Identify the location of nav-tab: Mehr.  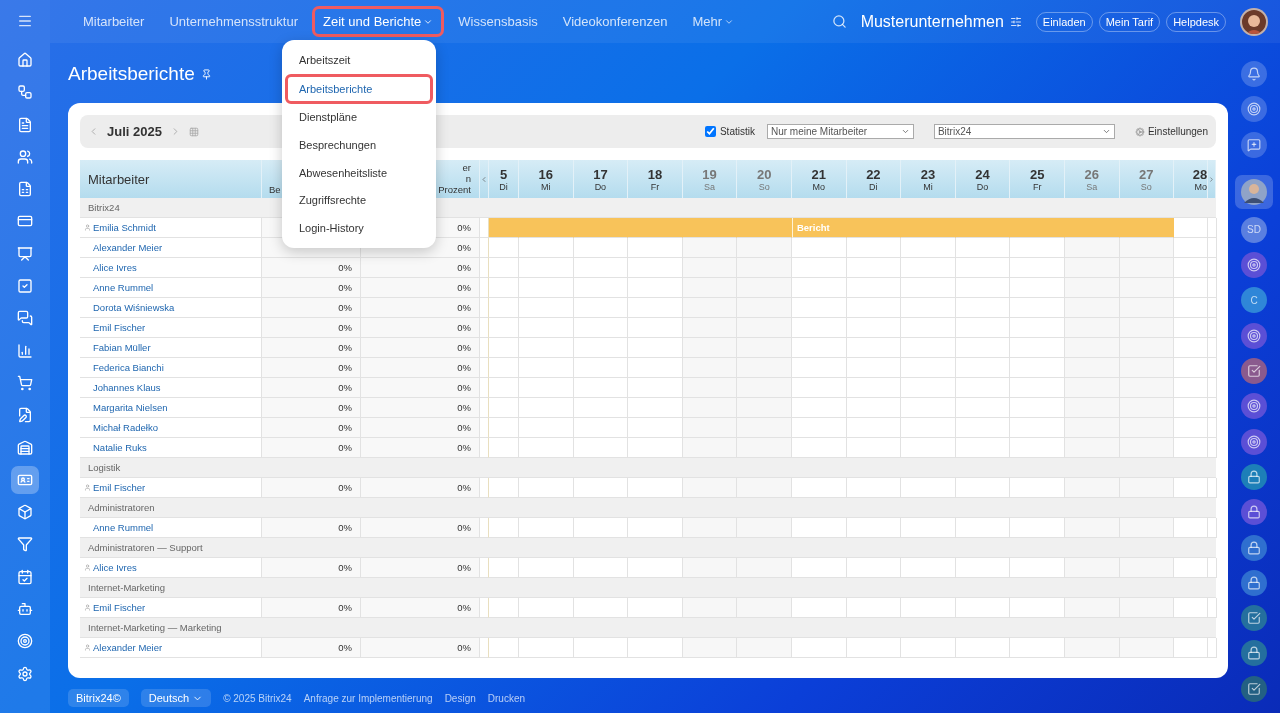
(713, 21).